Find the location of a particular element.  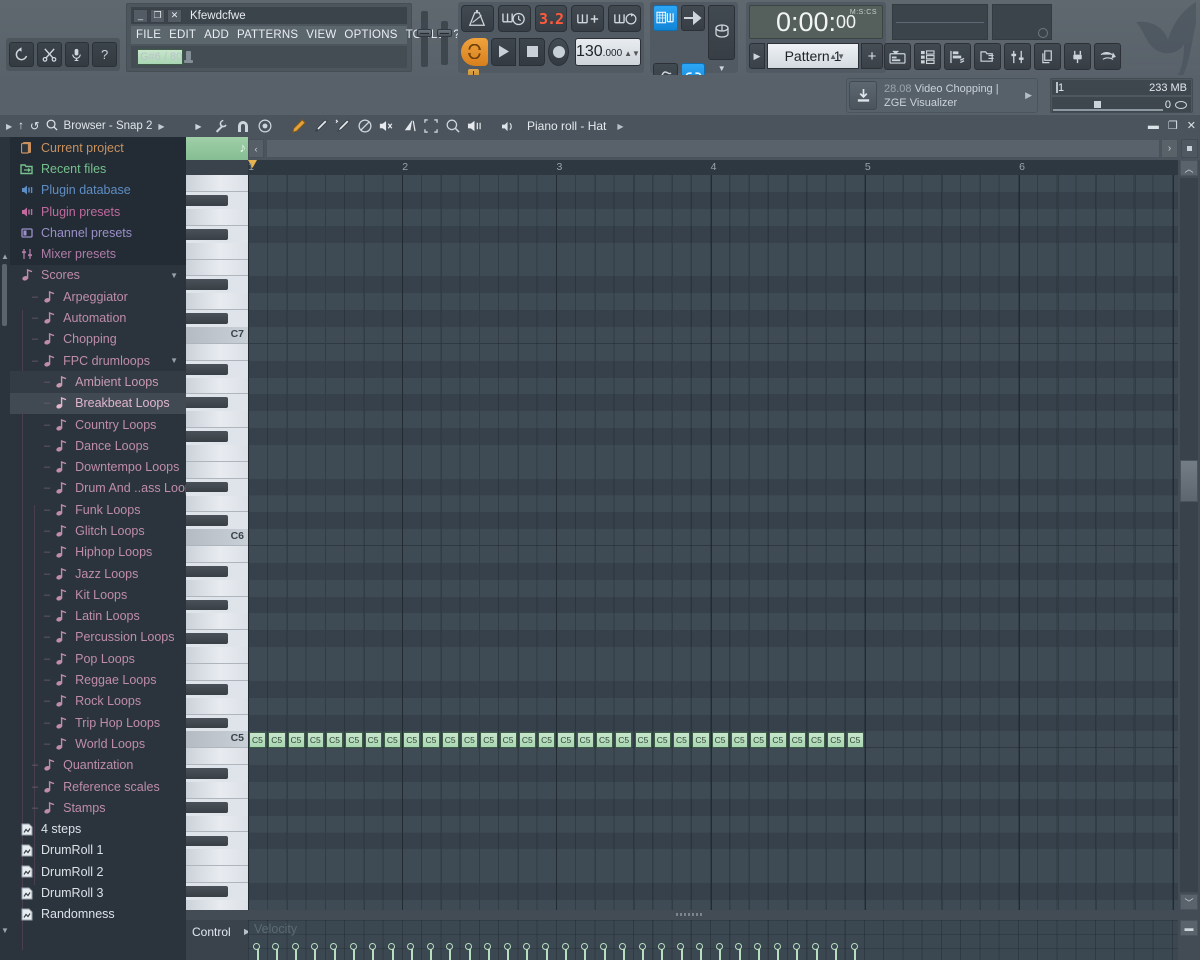

browser-item-jazz-loops: – Jazz Loops is located at coordinates (98, 573).